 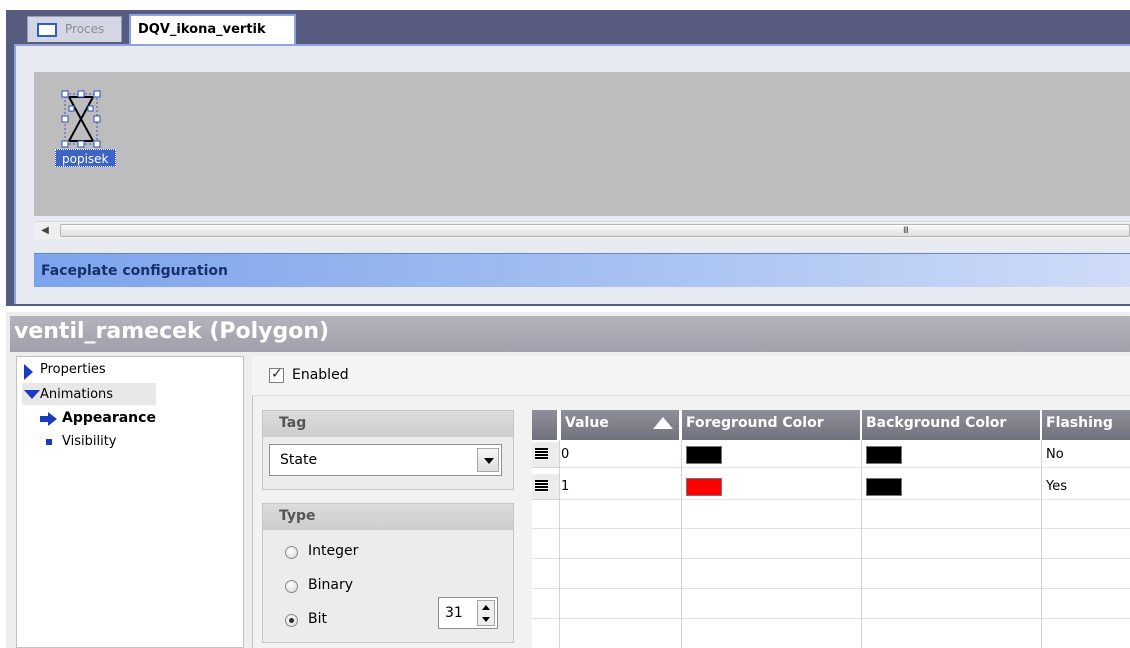 I want to click on nav-animations-label: Animations, so click(x=77, y=394).